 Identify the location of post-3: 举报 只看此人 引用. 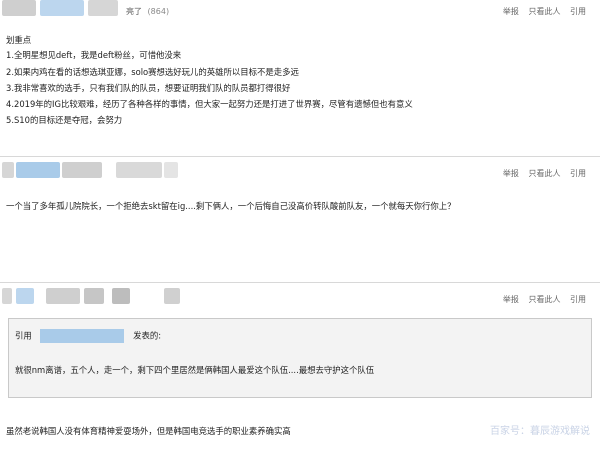
(300, 299).